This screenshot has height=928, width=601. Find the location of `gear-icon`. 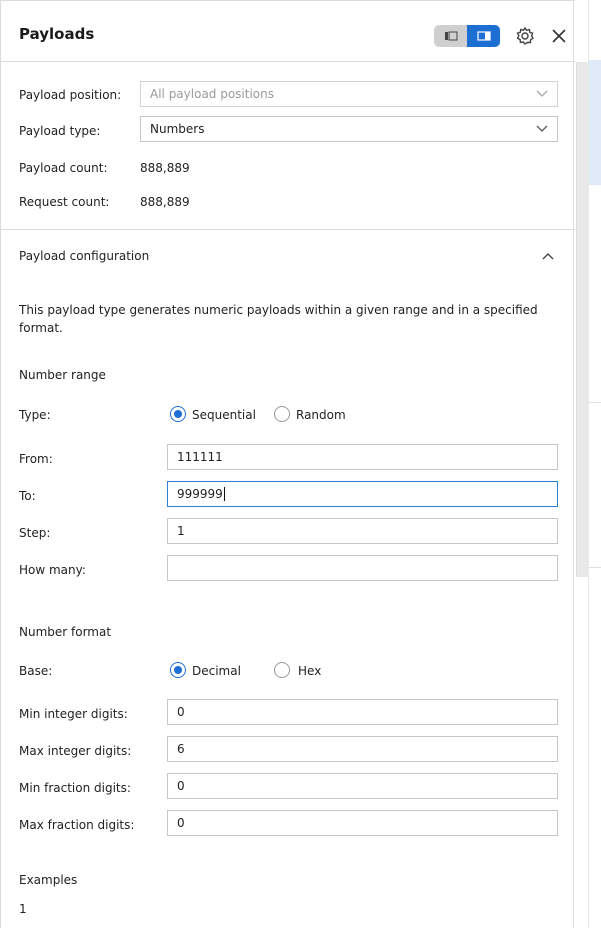

gear-icon is located at coordinates (525, 35).